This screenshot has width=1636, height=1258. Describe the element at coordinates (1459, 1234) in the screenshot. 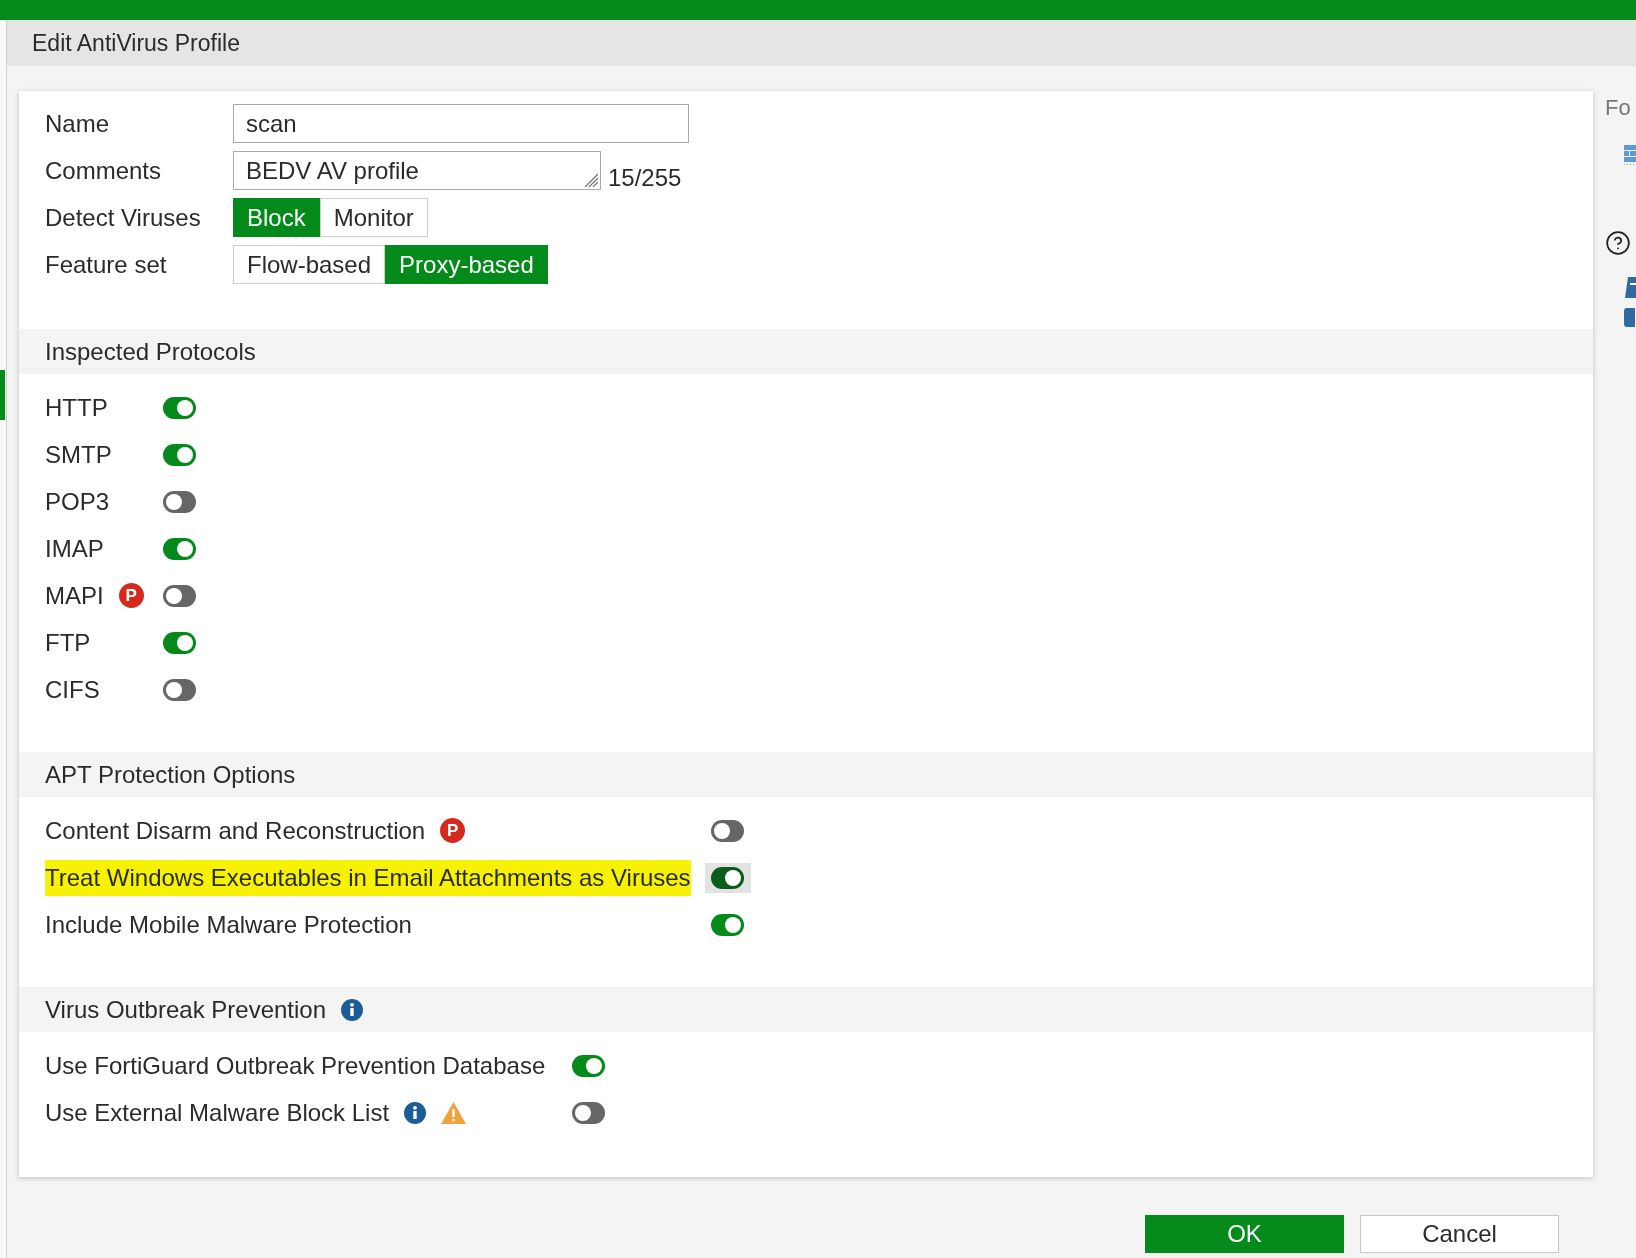

I see `dialog-button: Cancel` at that location.